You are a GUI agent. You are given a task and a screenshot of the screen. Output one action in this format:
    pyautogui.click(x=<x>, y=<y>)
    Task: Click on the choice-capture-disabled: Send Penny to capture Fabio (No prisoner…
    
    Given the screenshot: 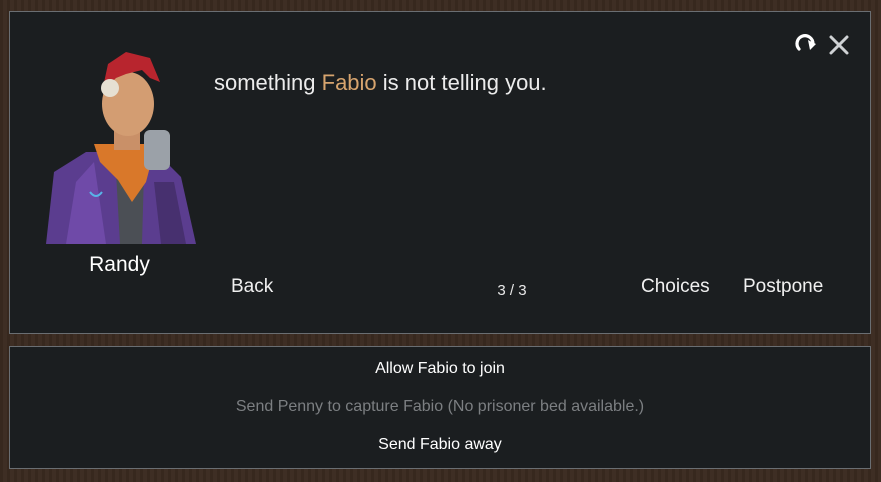 What is the action you would take?
    pyautogui.click(x=440, y=406)
    